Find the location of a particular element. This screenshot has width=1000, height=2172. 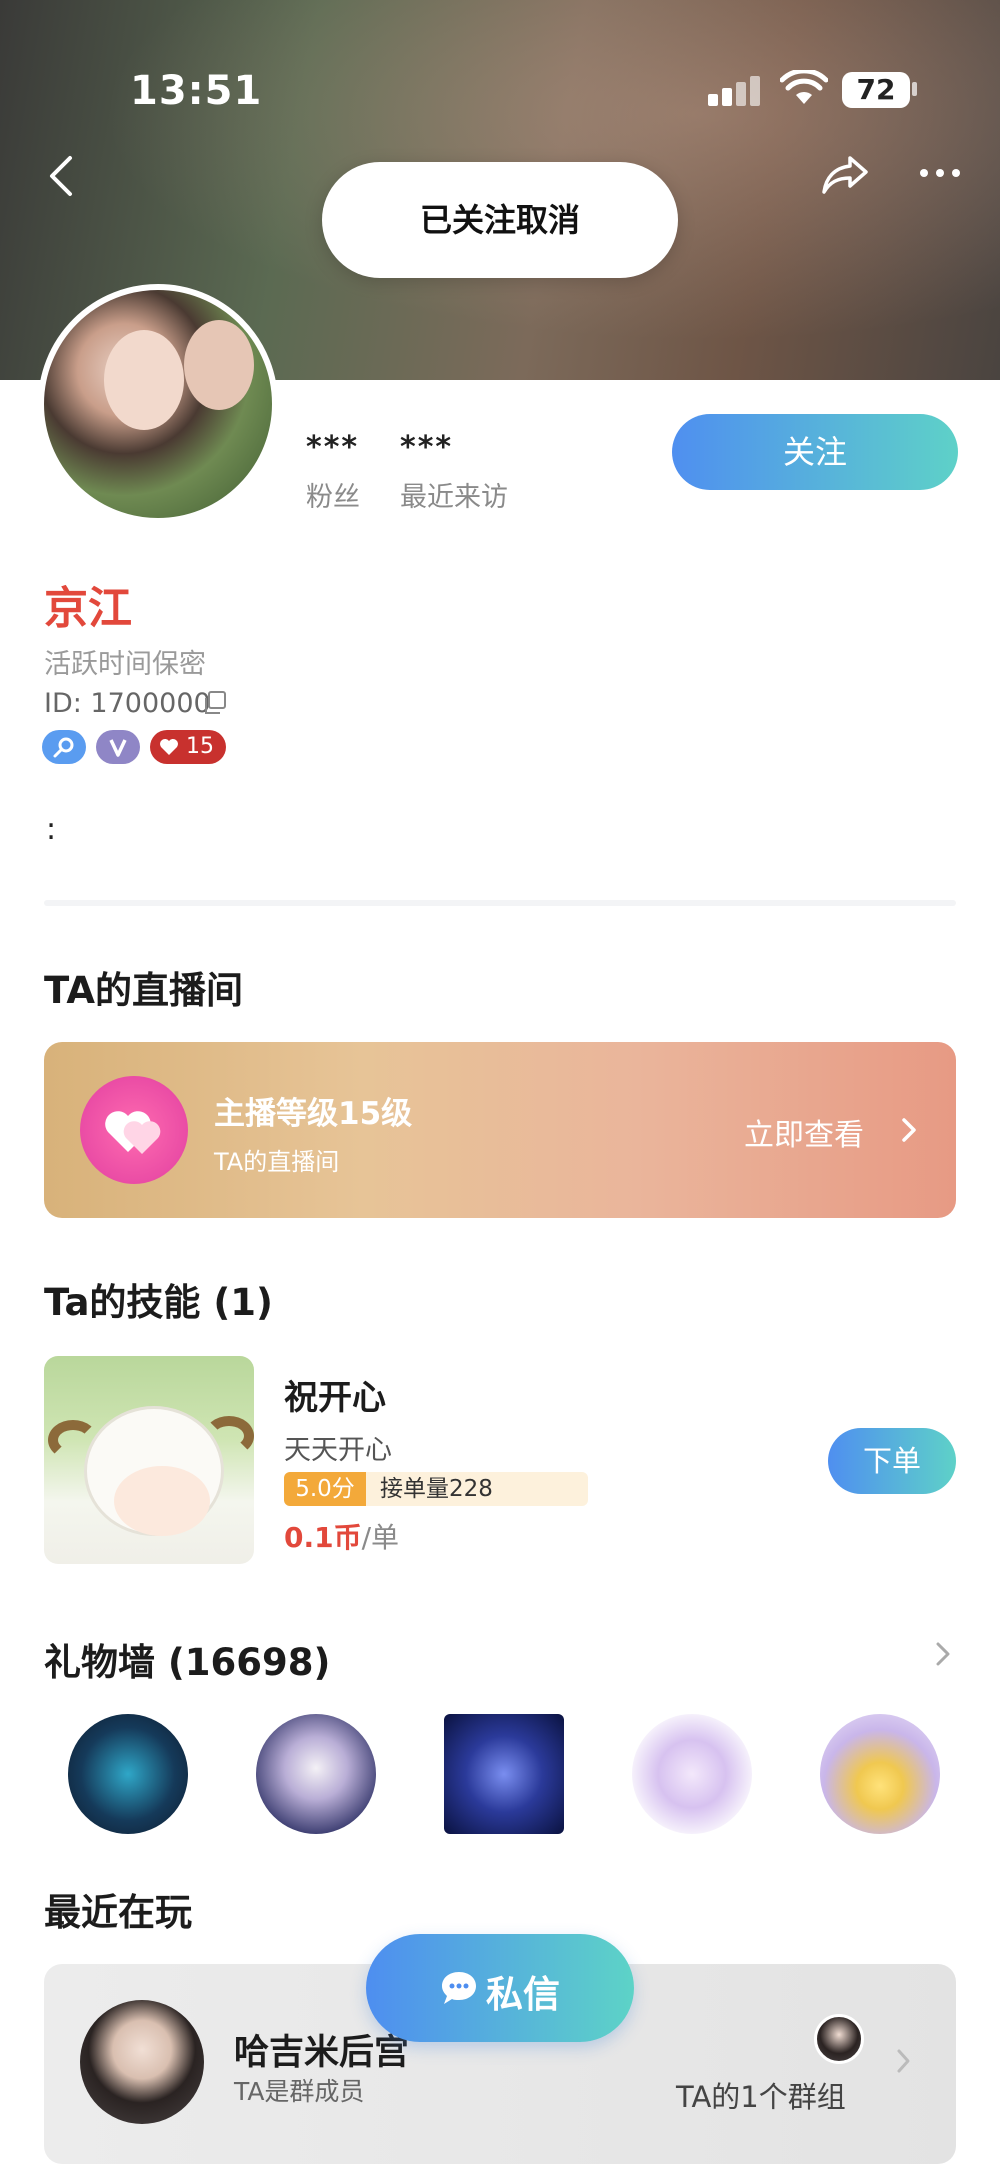

group-mini-avatar is located at coordinates (839, 2039).